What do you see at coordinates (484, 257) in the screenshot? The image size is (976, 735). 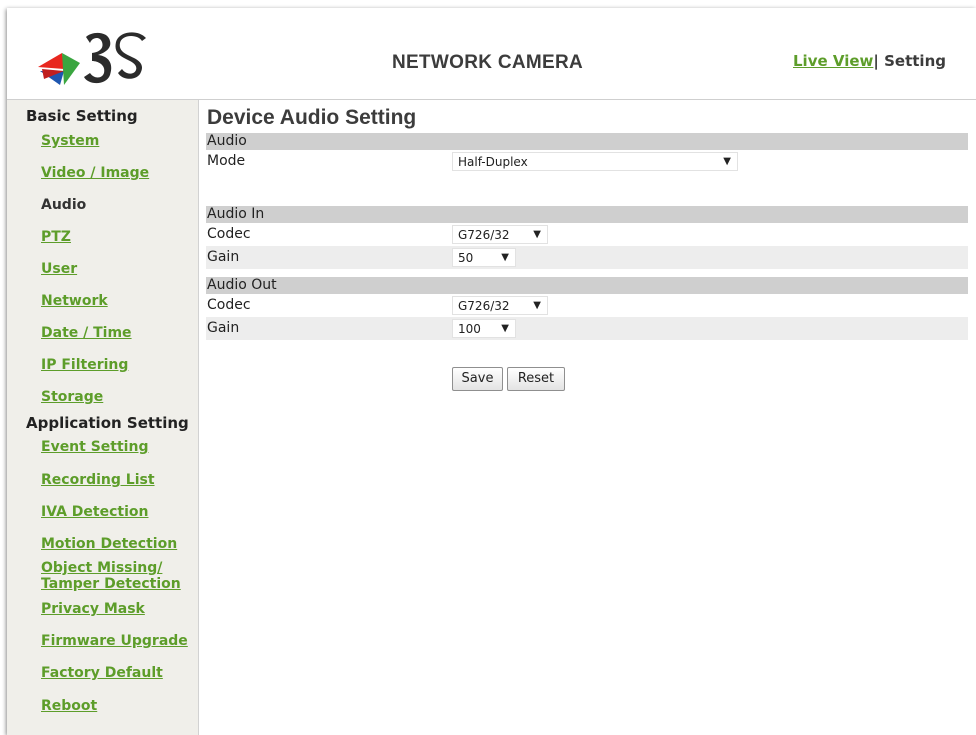 I see `audio-in-gain-select: 50 ▼` at bounding box center [484, 257].